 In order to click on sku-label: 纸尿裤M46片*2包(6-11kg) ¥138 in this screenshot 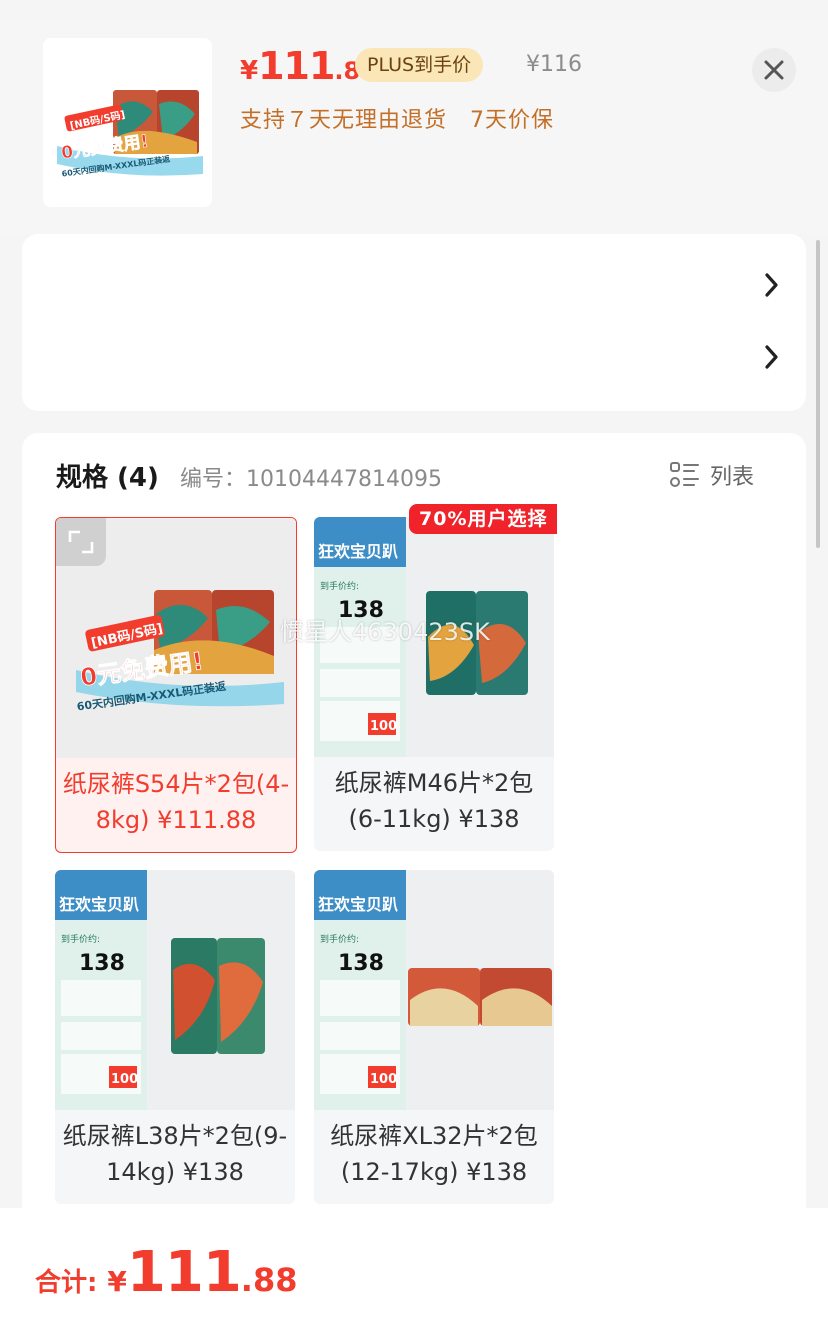, I will do `click(434, 801)`.